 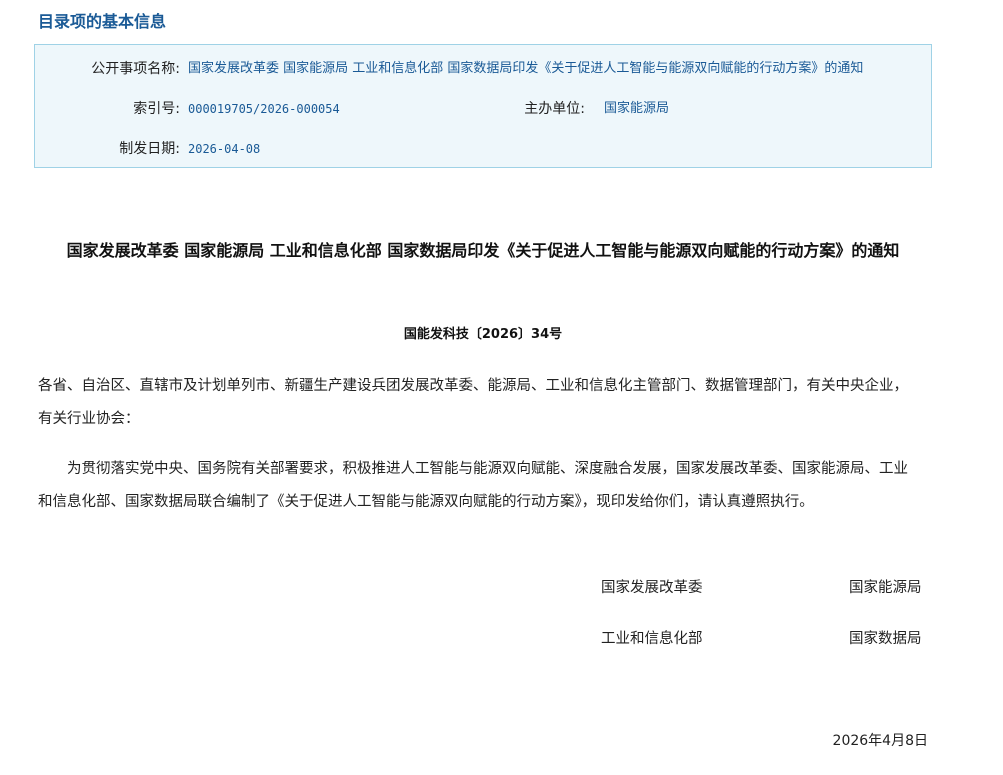 I want to click on date-label: 制发日期:, so click(x=149, y=149).